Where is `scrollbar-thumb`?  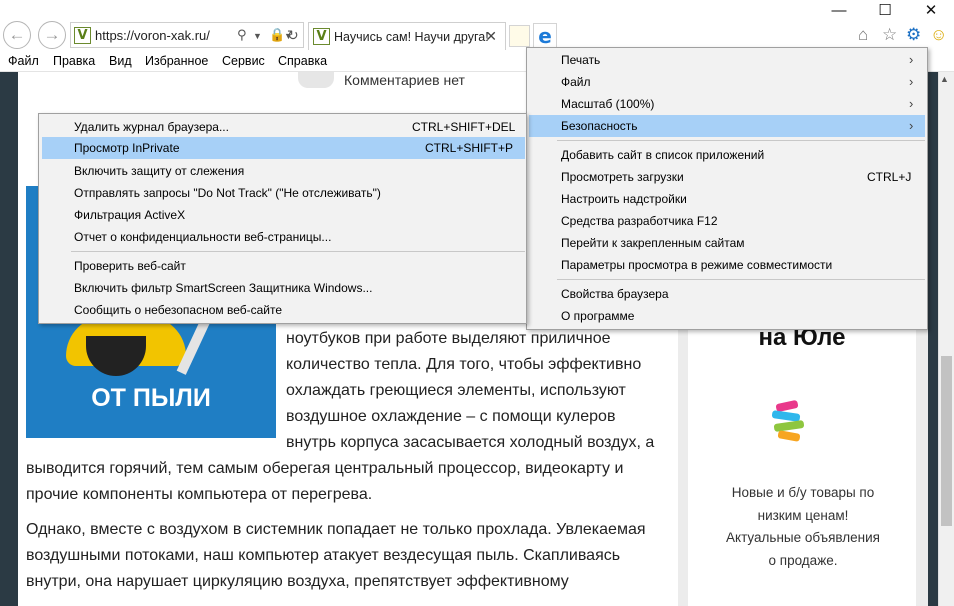 scrollbar-thumb is located at coordinates (946, 441).